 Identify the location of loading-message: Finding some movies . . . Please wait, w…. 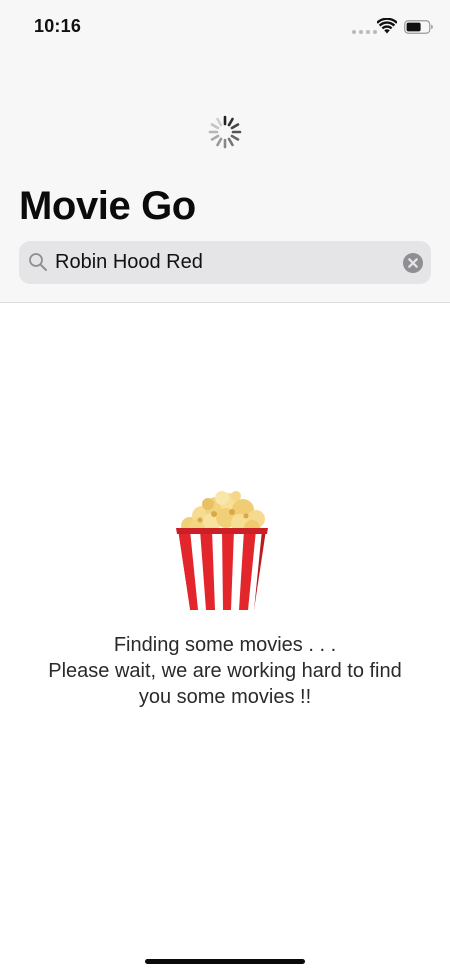
(225, 671).